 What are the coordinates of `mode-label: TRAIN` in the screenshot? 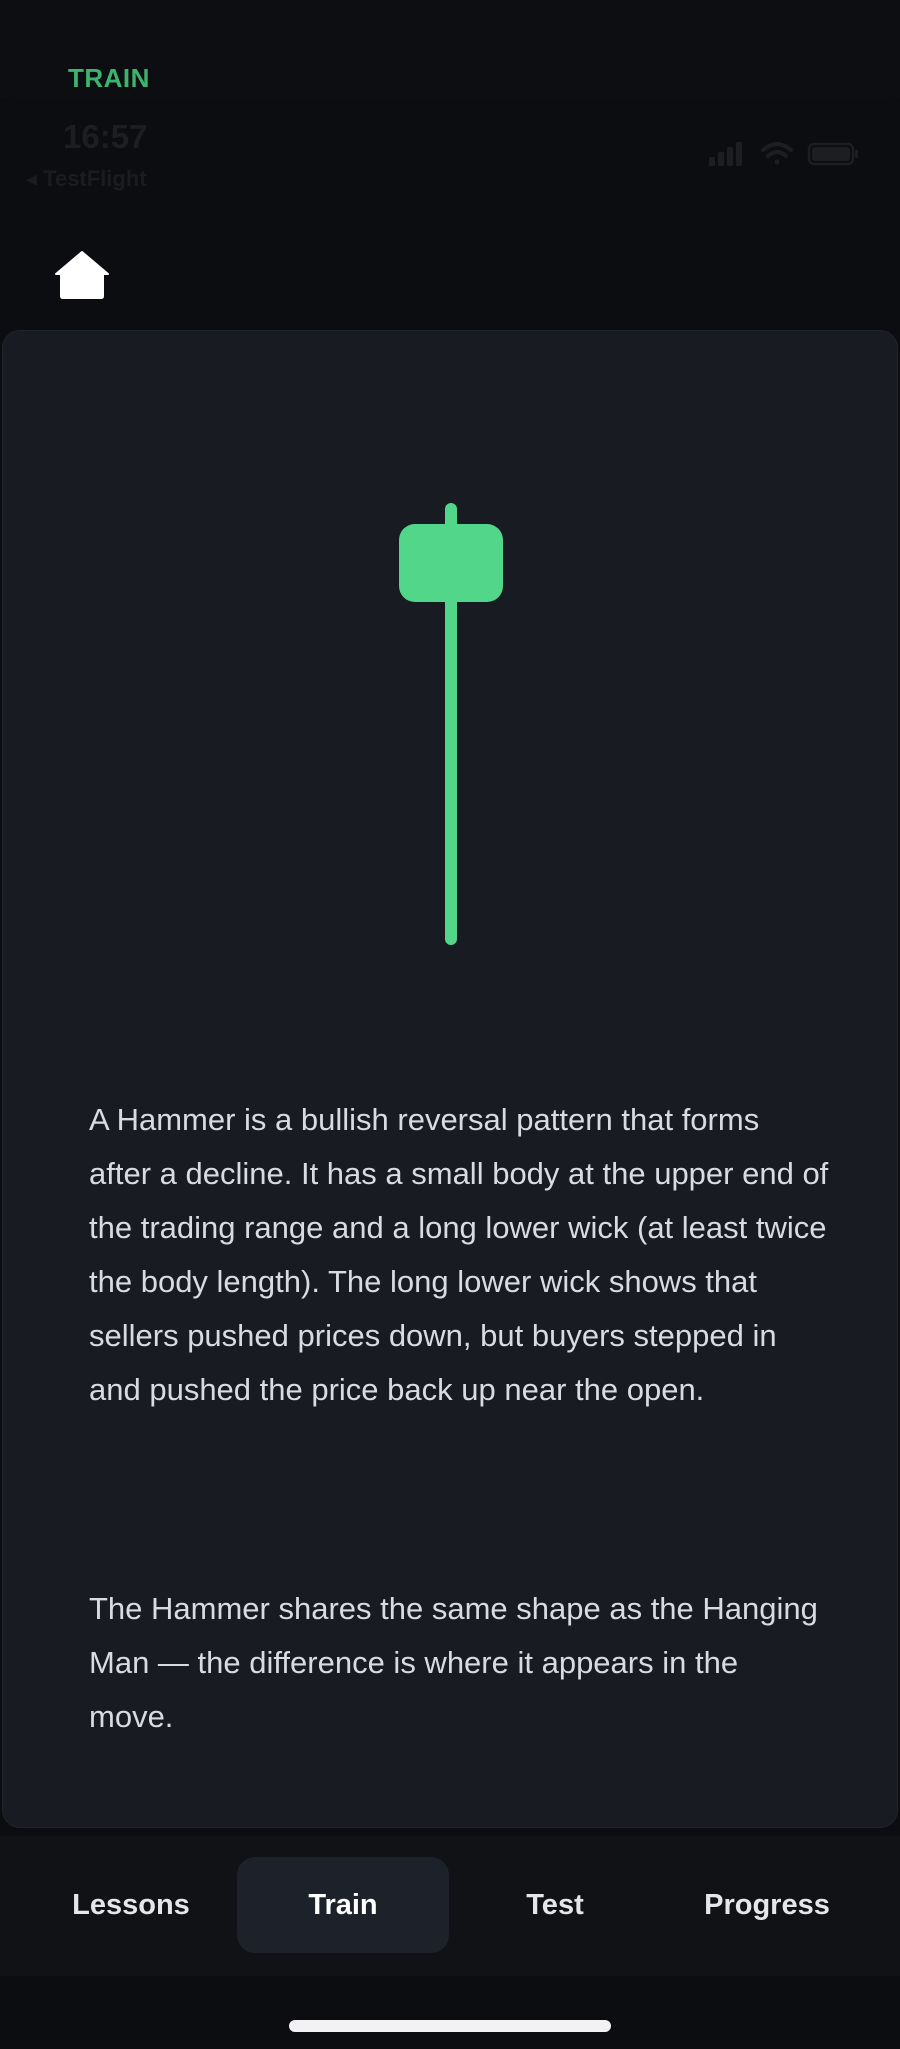 It's located at (109, 78).